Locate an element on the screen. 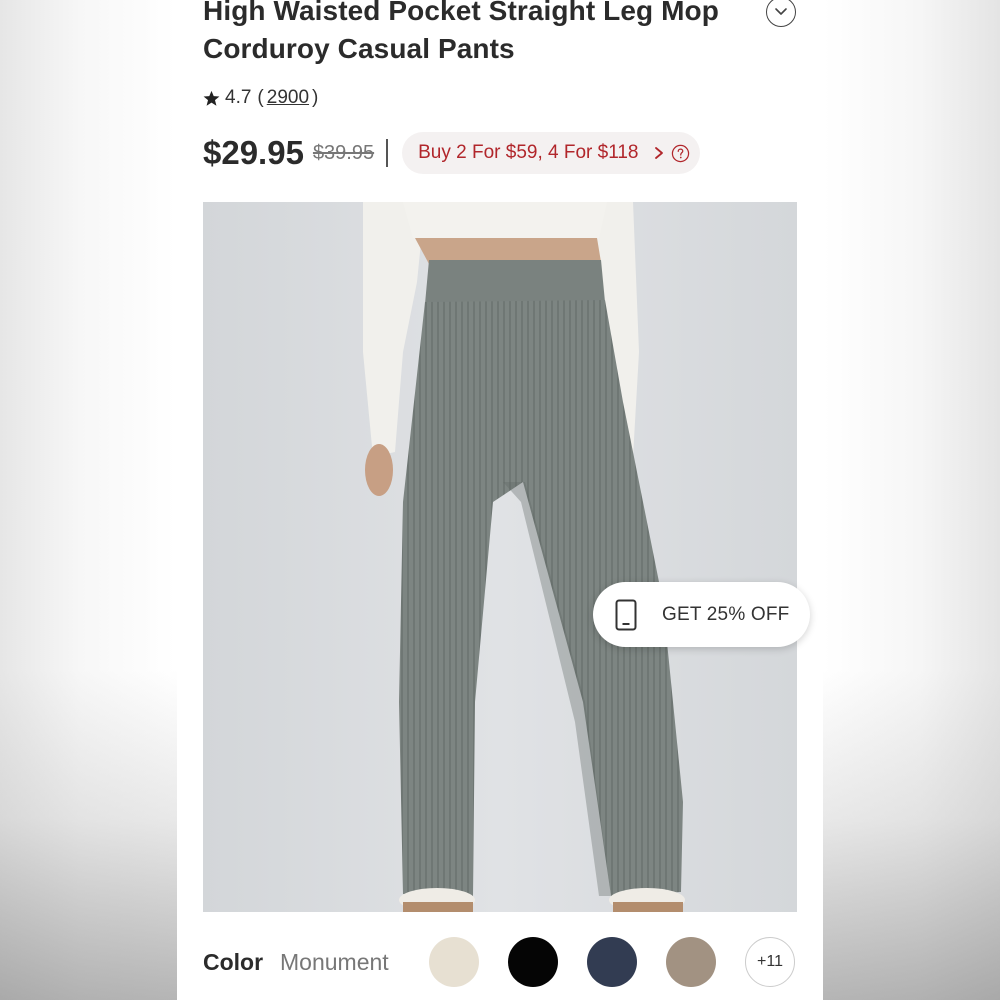 The image size is (1000, 1000). expand-title-button is located at coordinates (781, 13).